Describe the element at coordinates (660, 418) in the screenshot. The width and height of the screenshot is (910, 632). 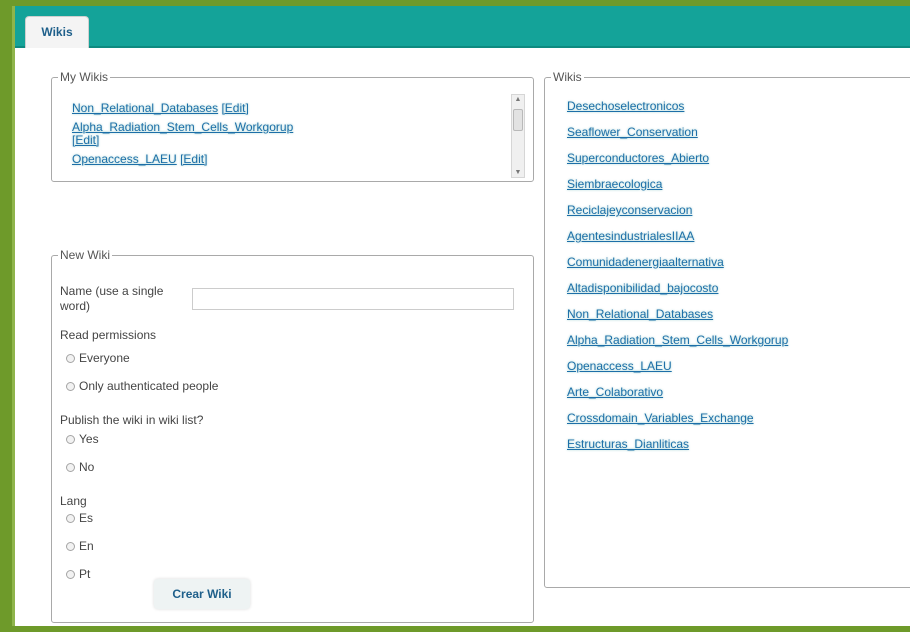
I see `wiki-link: Crossdomain_Variables_Exchange` at that location.